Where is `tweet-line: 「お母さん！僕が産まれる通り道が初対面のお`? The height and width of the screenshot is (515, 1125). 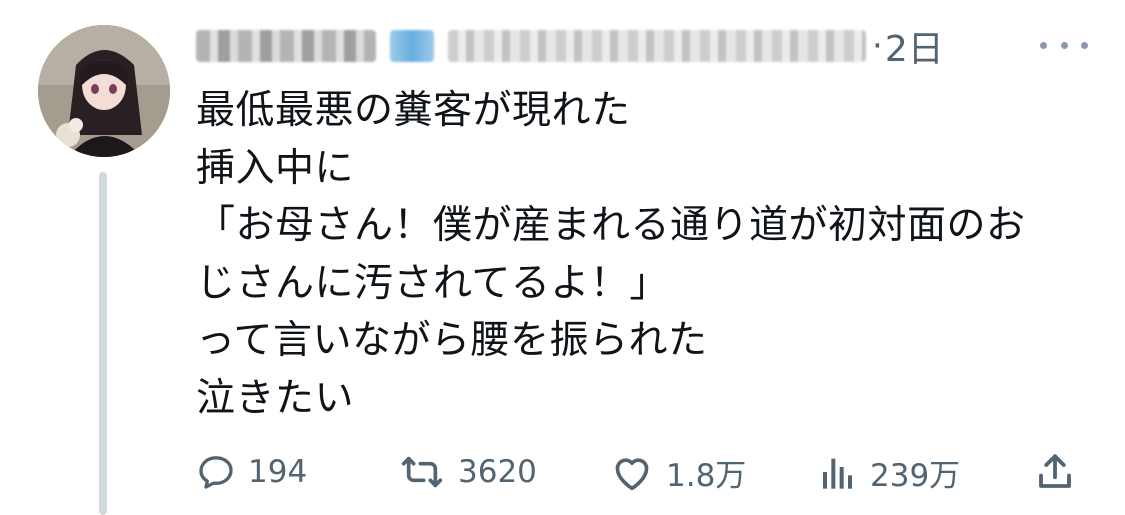
tweet-line: 「お母さん！僕が産まれる通り道が初対面のお is located at coordinates (611, 225).